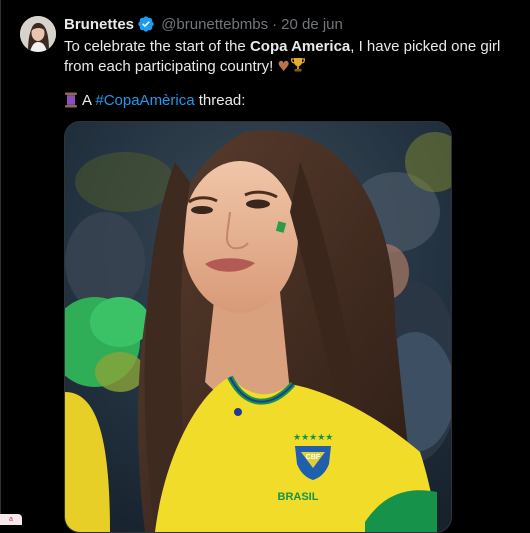 This screenshot has width=530, height=533. What do you see at coordinates (298, 66) in the screenshot?
I see `trophy-icon` at bounding box center [298, 66].